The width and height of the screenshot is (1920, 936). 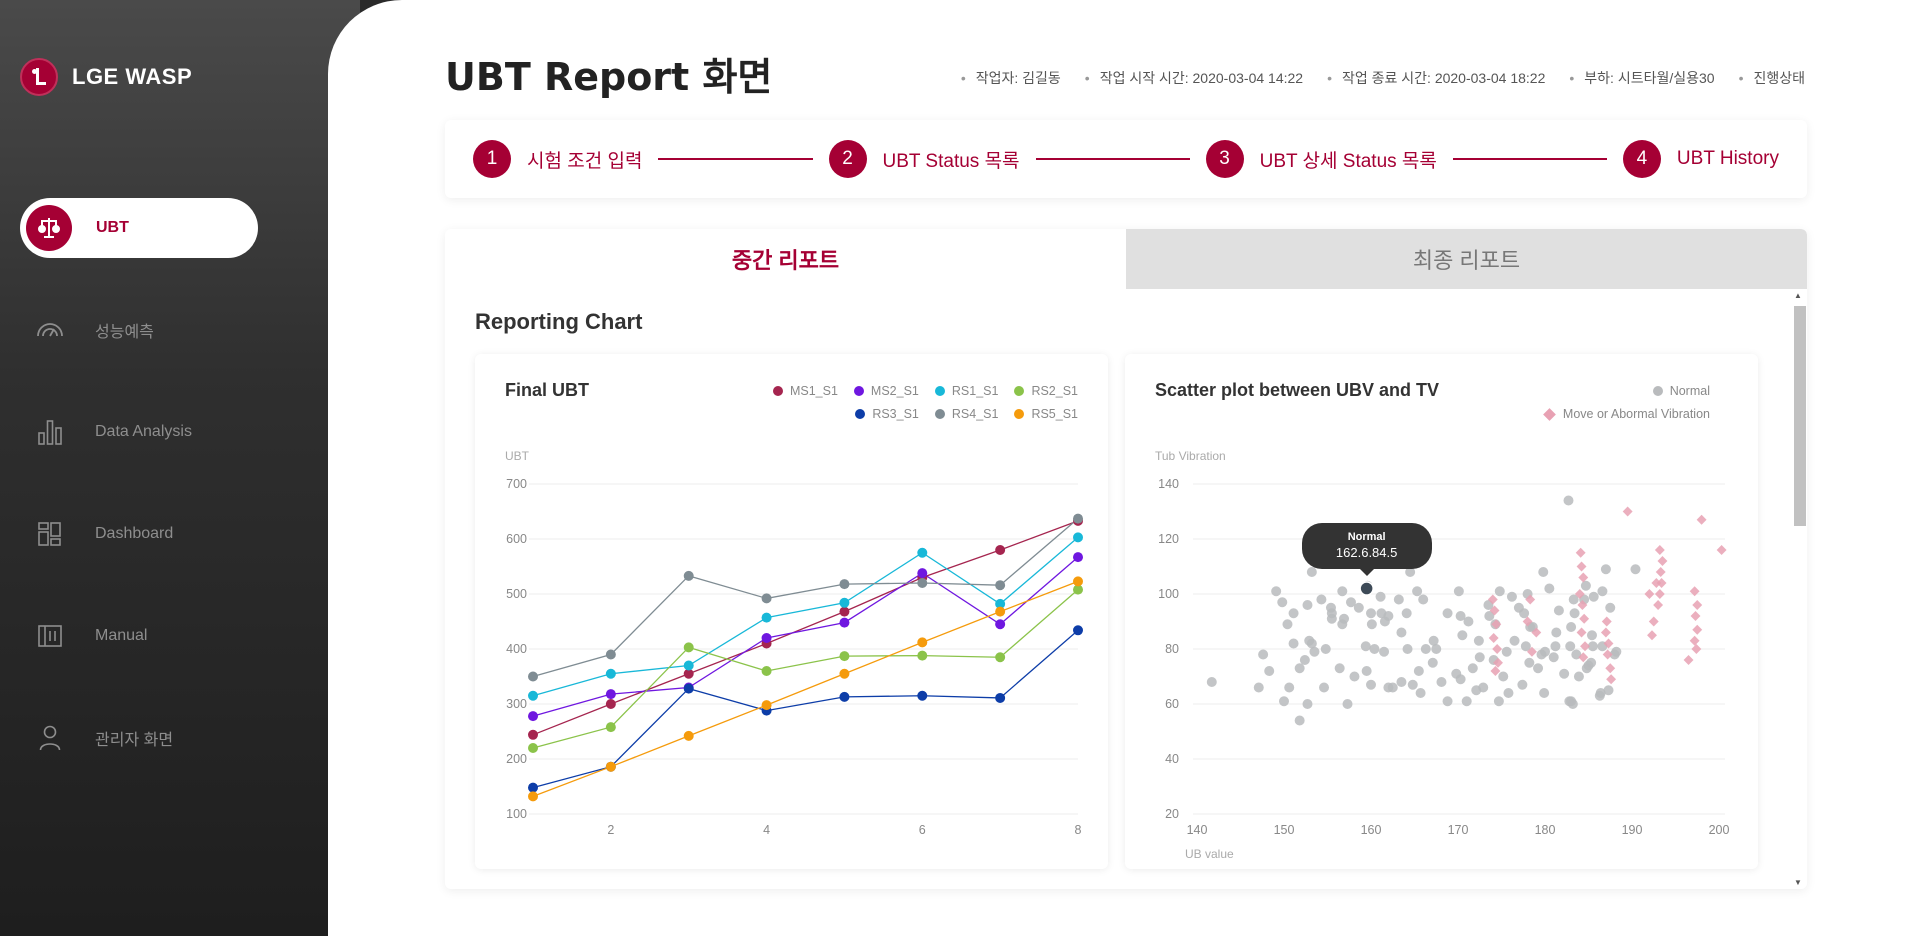 What do you see at coordinates (1799, 589) in the screenshot?
I see `panel-scrollbar: ▲ ▼` at bounding box center [1799, 589].